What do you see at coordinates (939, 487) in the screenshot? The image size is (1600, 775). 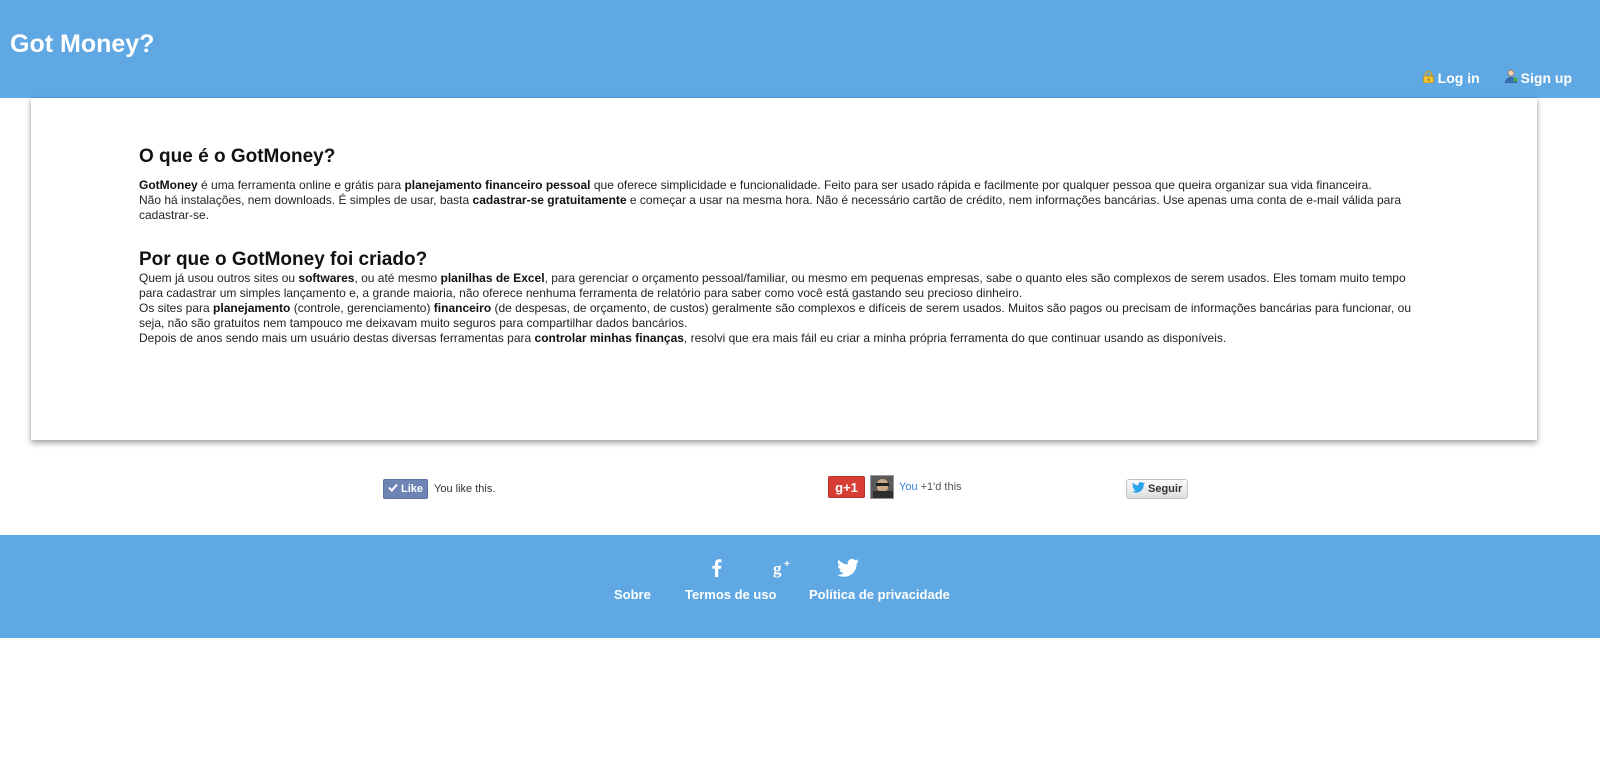 I see `googleplus-status-text: +1'd this` at bounding box center [939, 487].